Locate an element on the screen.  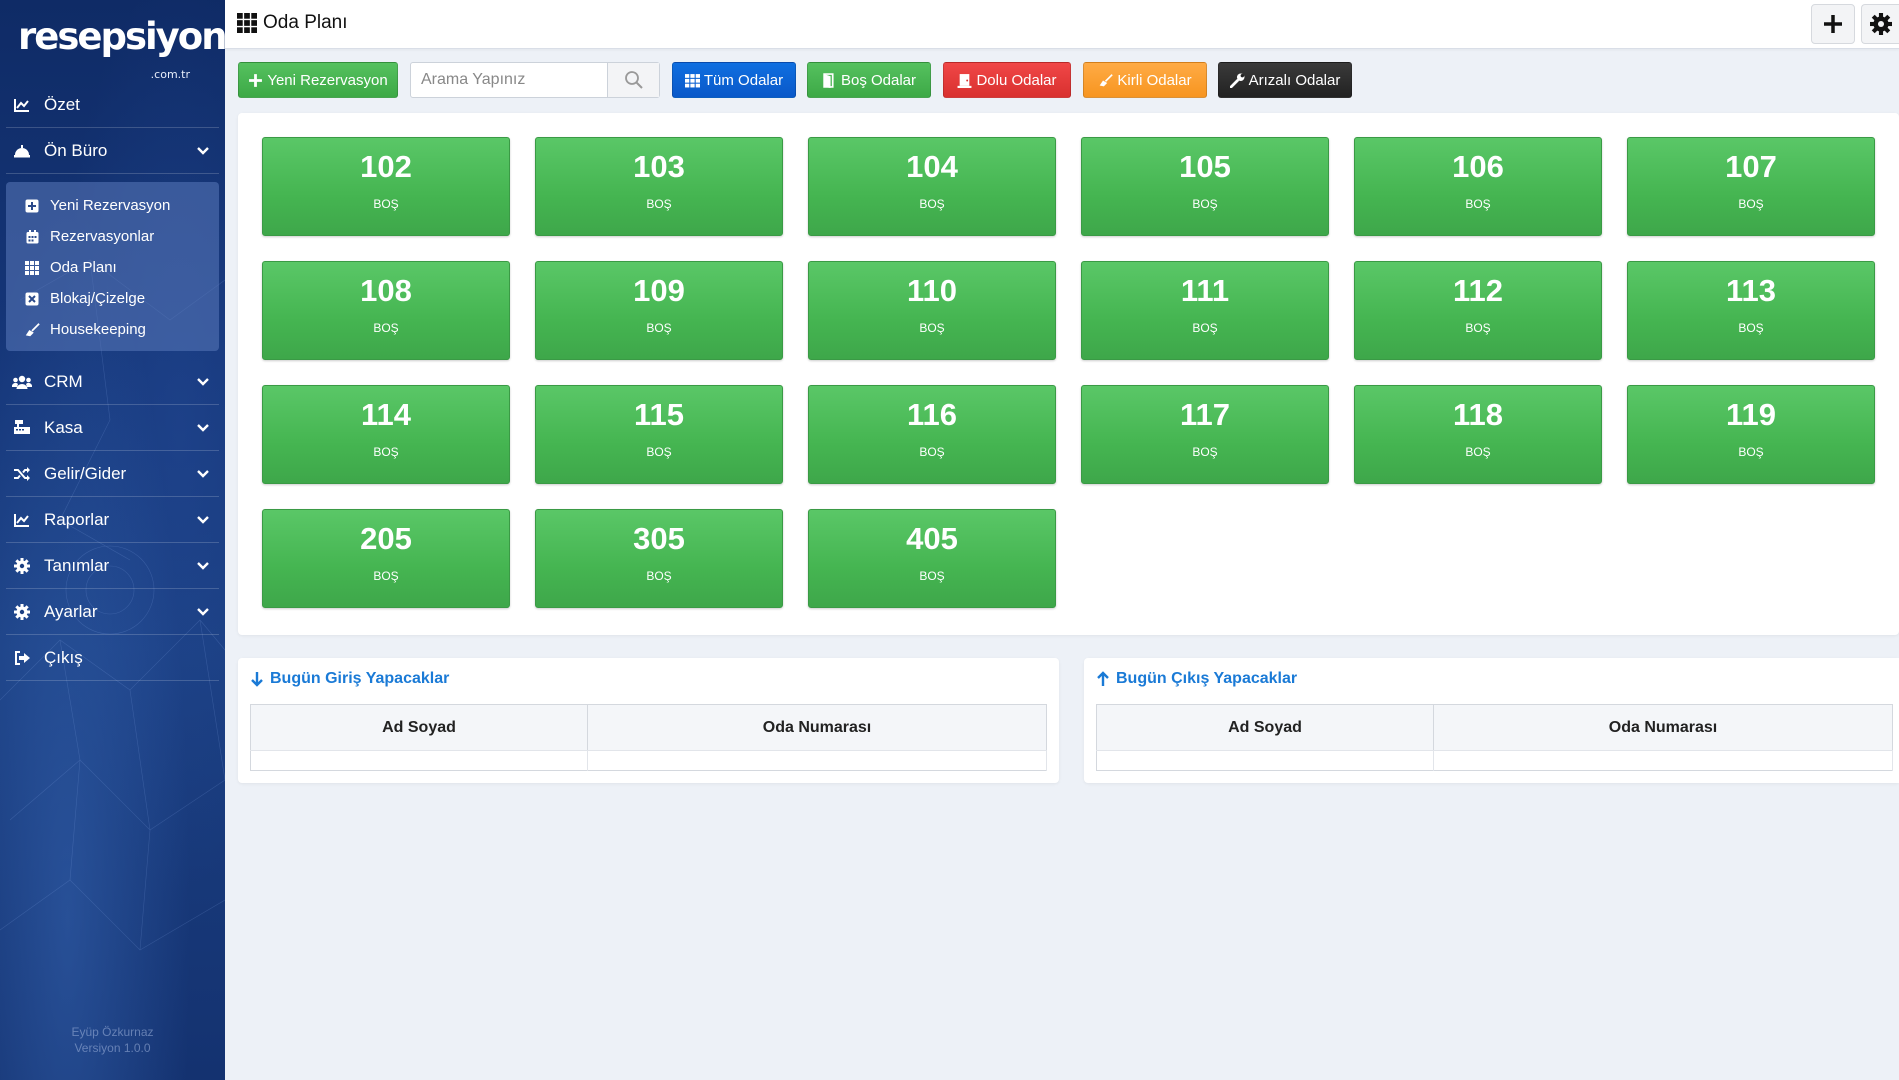
room-card: 110 BOŞ is located at coordinates (932, 310).